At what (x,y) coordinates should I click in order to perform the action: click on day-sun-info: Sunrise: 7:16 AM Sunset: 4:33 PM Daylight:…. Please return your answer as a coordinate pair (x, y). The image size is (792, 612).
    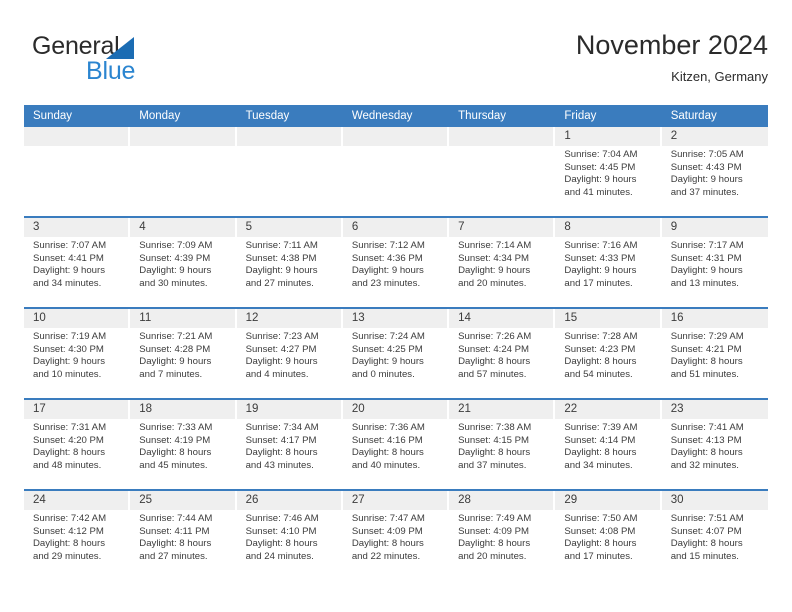
    Looking at the image, I should click on (608, 263).